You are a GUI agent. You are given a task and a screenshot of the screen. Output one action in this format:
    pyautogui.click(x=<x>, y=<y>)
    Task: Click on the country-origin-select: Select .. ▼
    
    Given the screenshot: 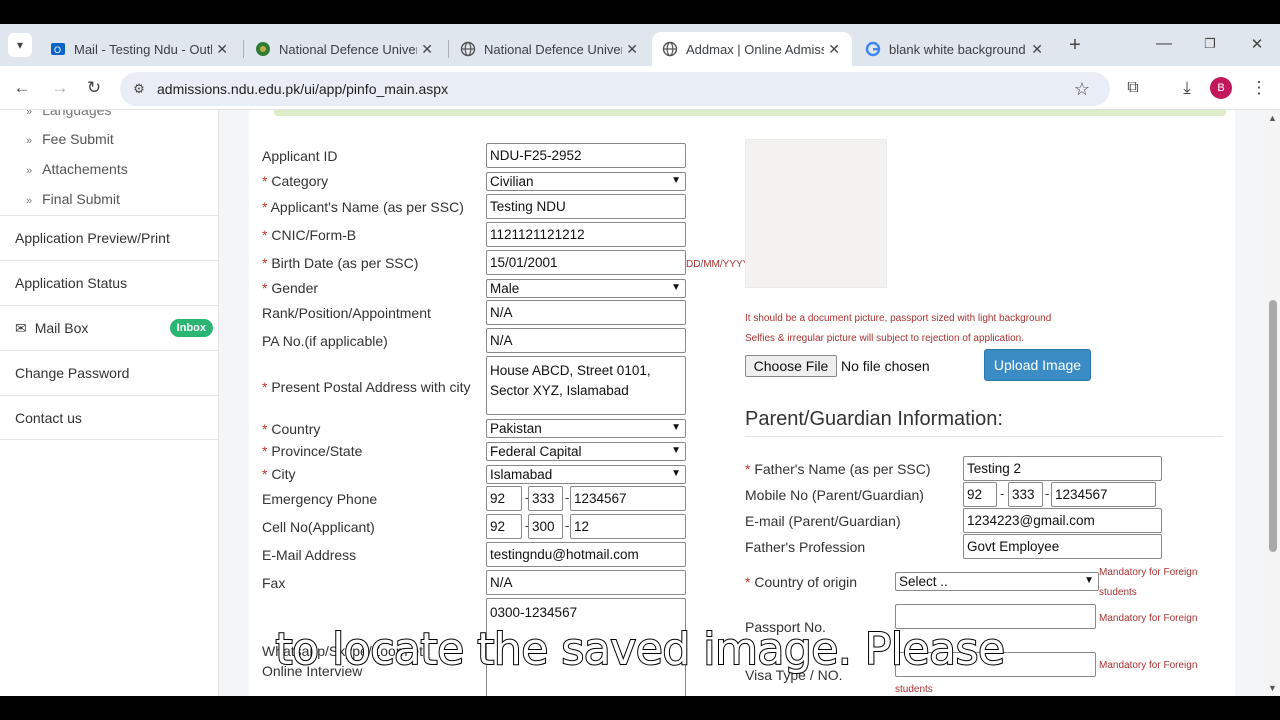 What is the action you would take?
    pyautogui.click(x=997, y=581)
    